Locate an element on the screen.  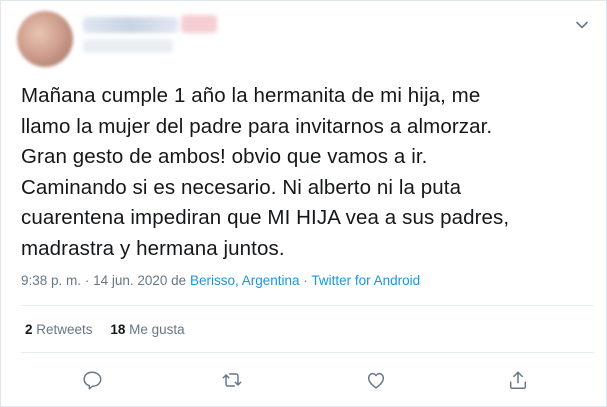
likes-label: Me gusta is located at coordinates (157, 329).